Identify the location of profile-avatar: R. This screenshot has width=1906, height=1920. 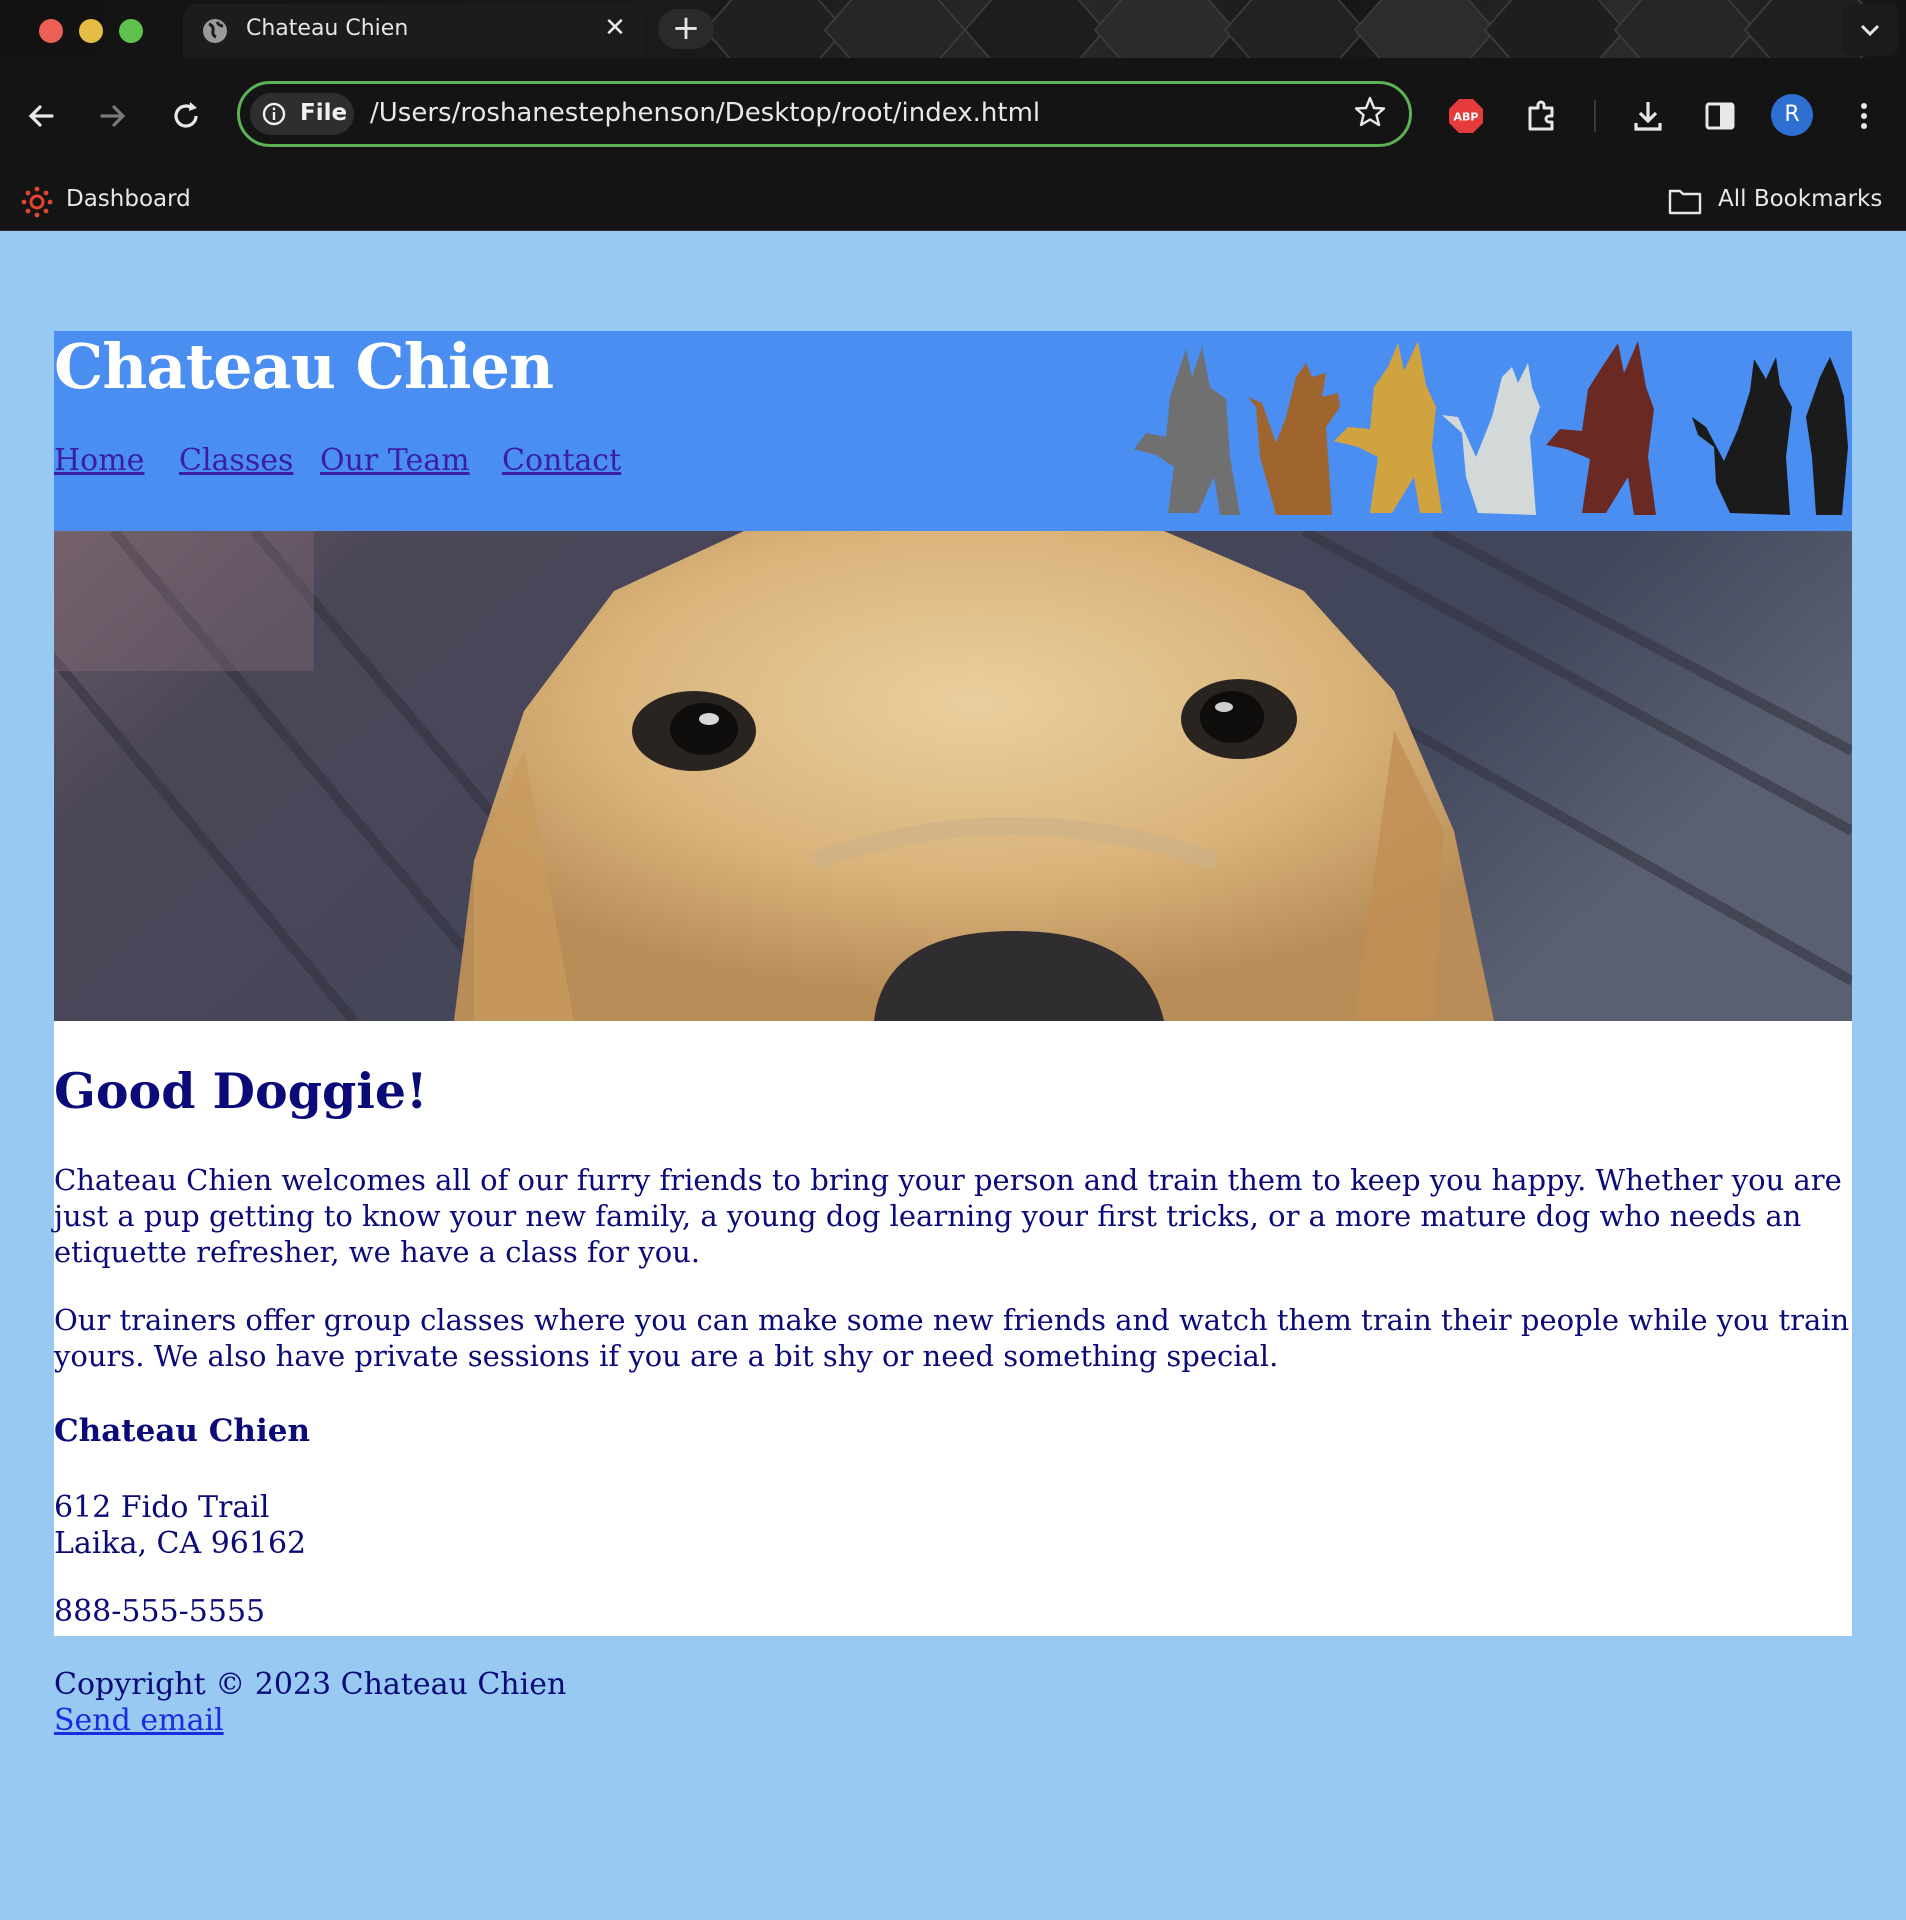
(1792, 115).